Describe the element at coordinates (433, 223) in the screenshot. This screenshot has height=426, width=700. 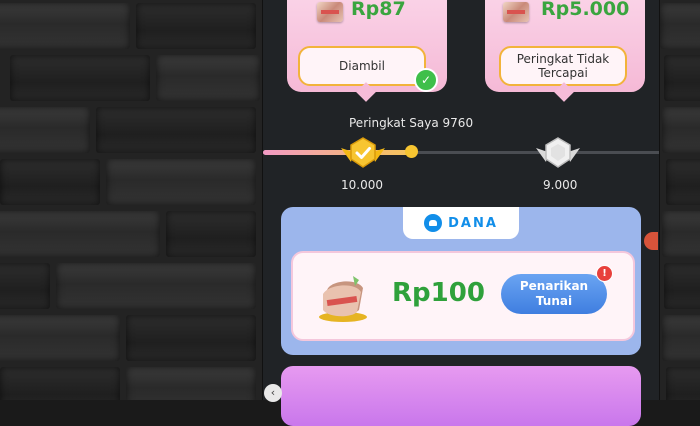
I see `dana-logo-icon` at that location.